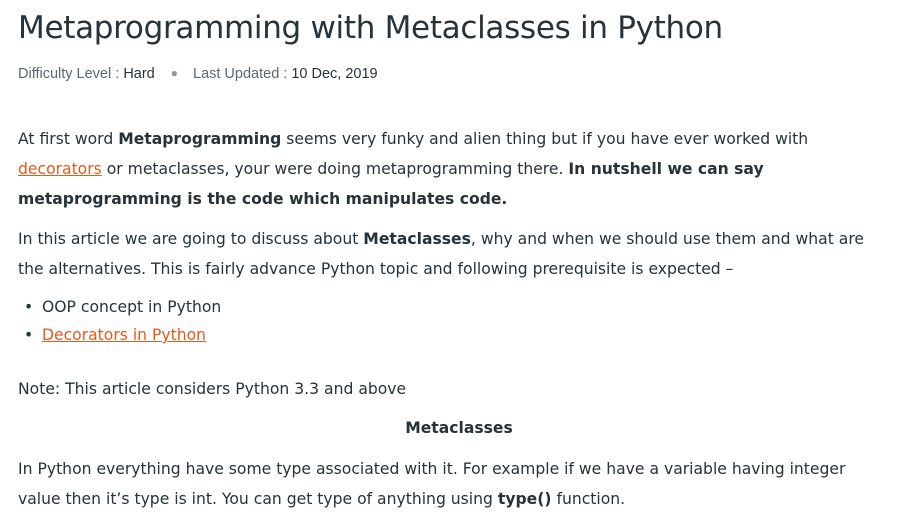 The width and height of the screenshot is (900, 526). I want to click on updated-label: Last Updated :, so click(242, 74).